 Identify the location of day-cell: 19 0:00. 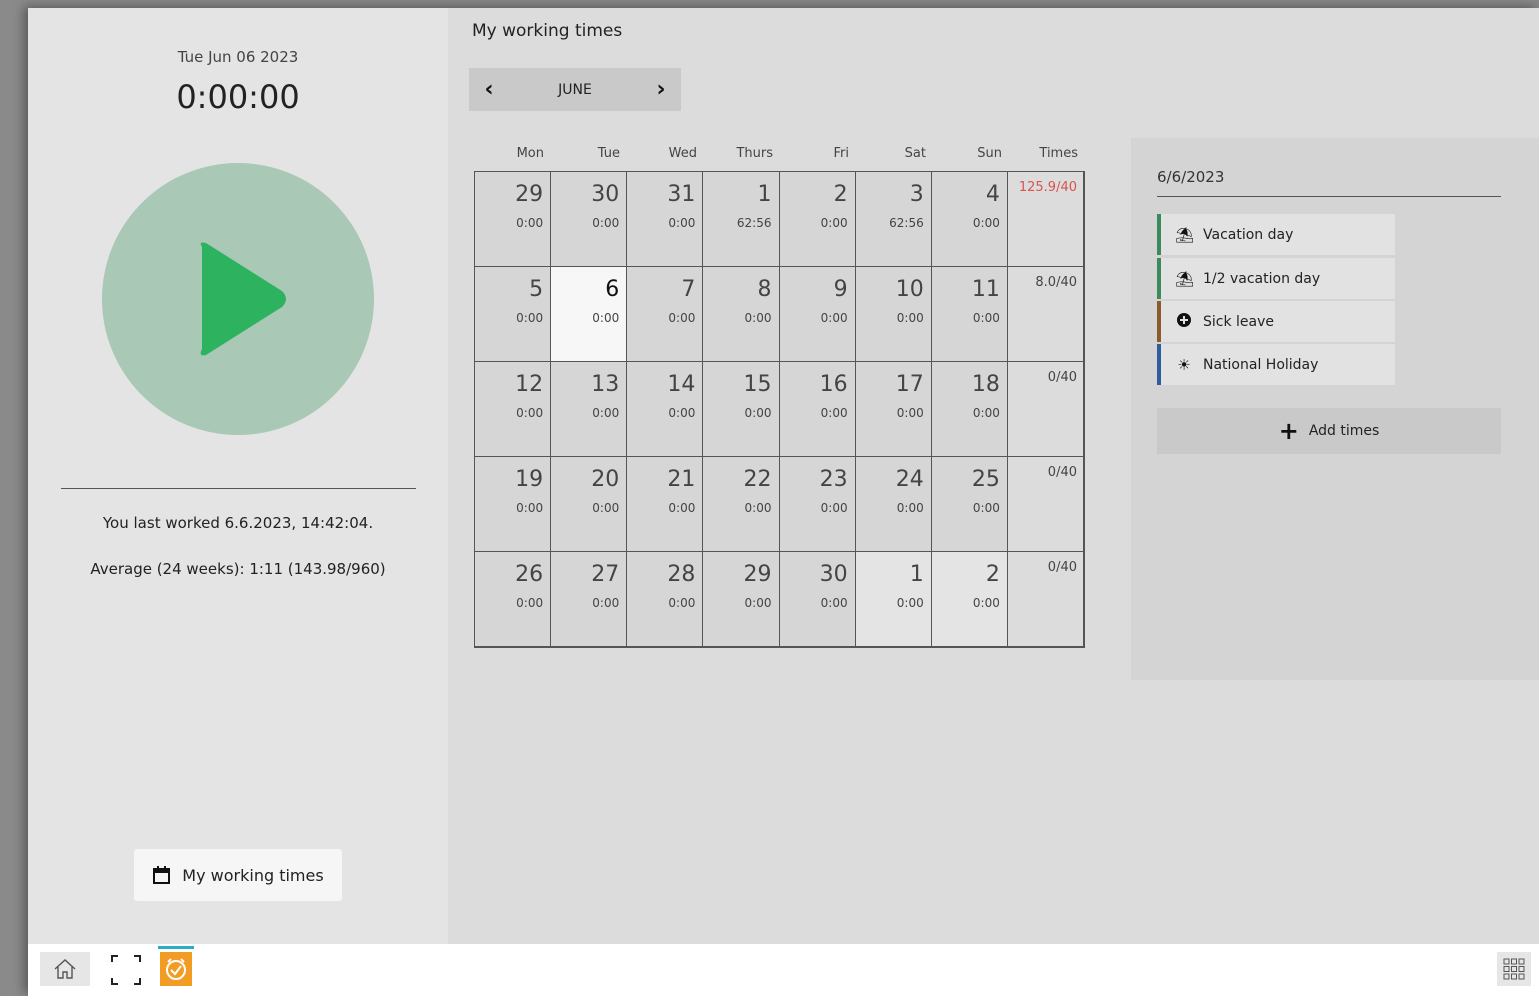
(513, 504).